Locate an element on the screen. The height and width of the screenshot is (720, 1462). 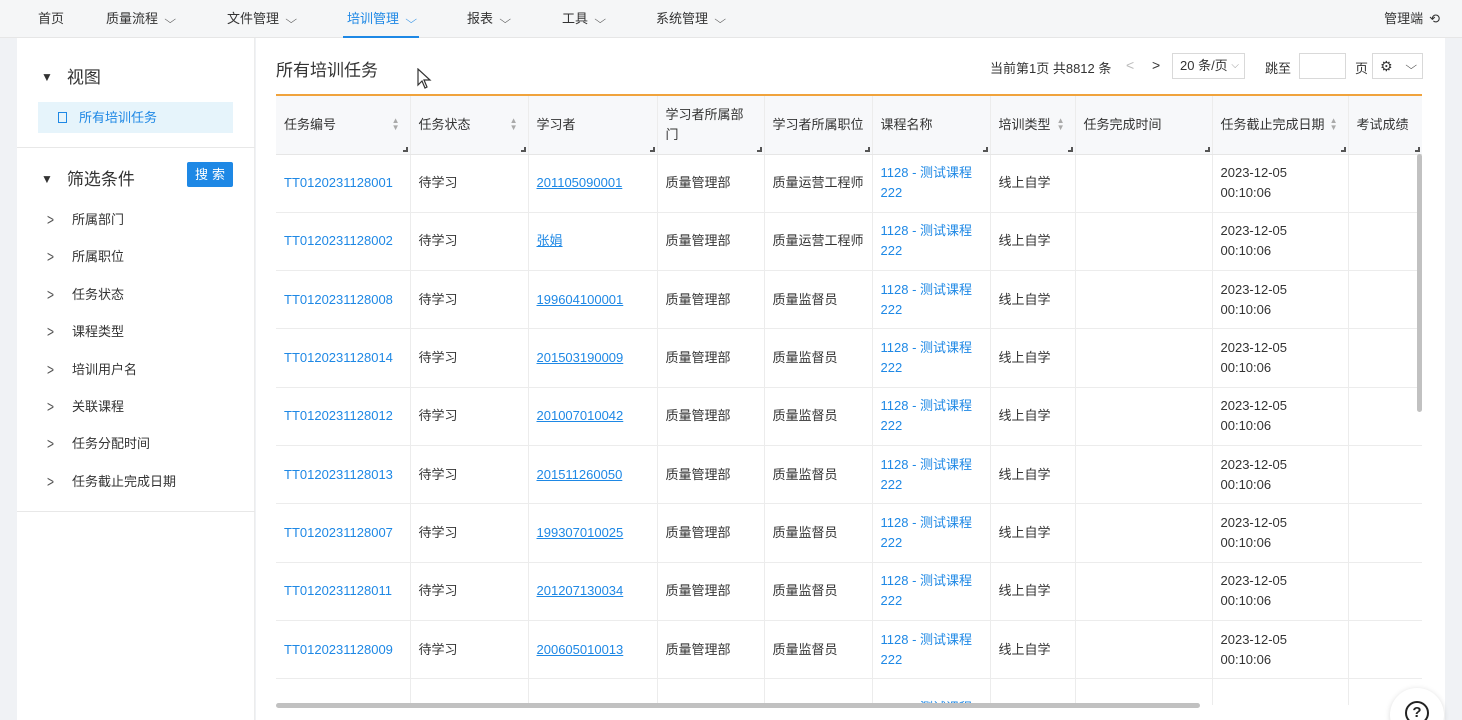
column-header: 任务状态 ▲ ▼ is located at coordinates (469, 125).